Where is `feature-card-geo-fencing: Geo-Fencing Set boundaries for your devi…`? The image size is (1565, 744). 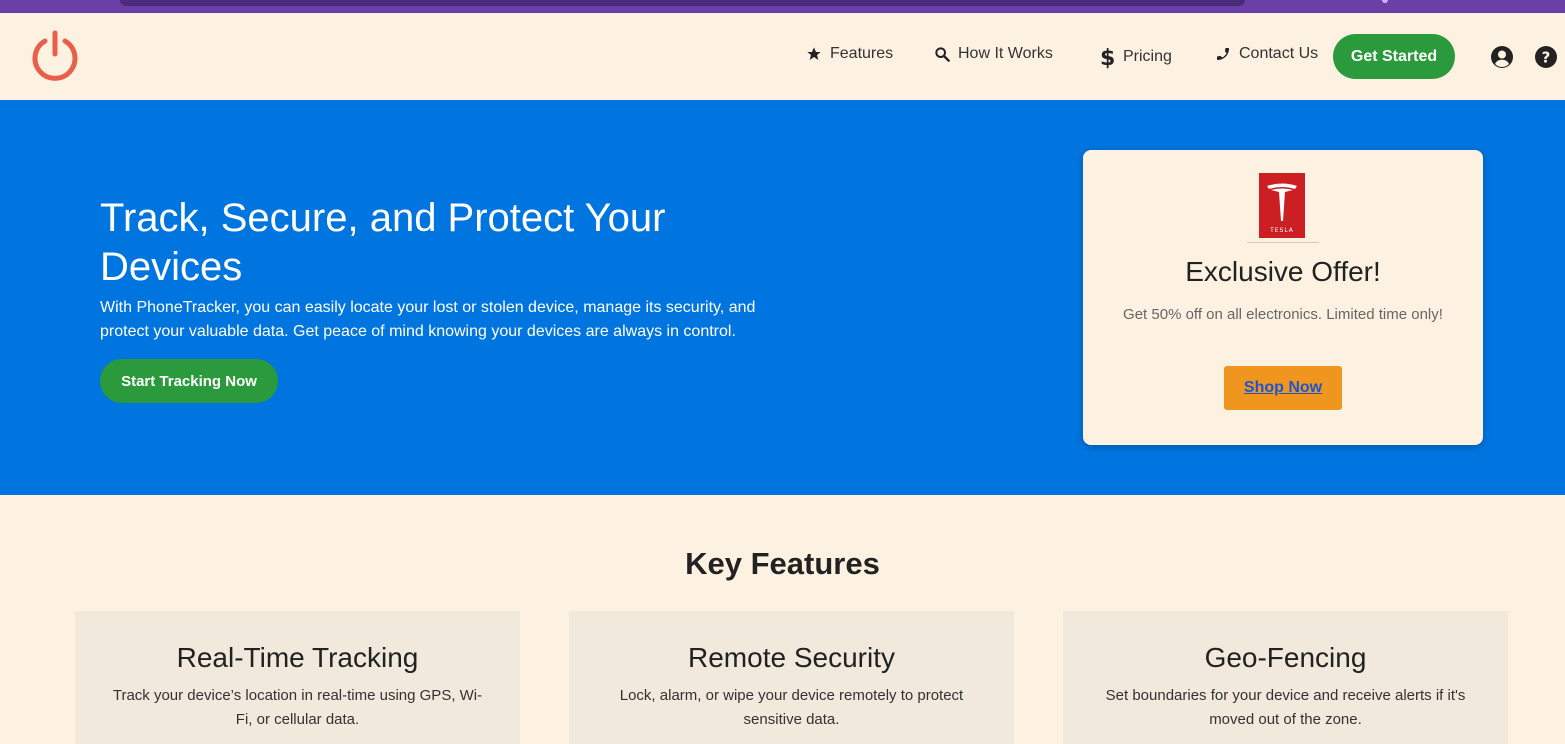 feature-card-geo-fencing: Geo-Fencing Set boundaries for your devi… is located at coordinates (1285, 677).